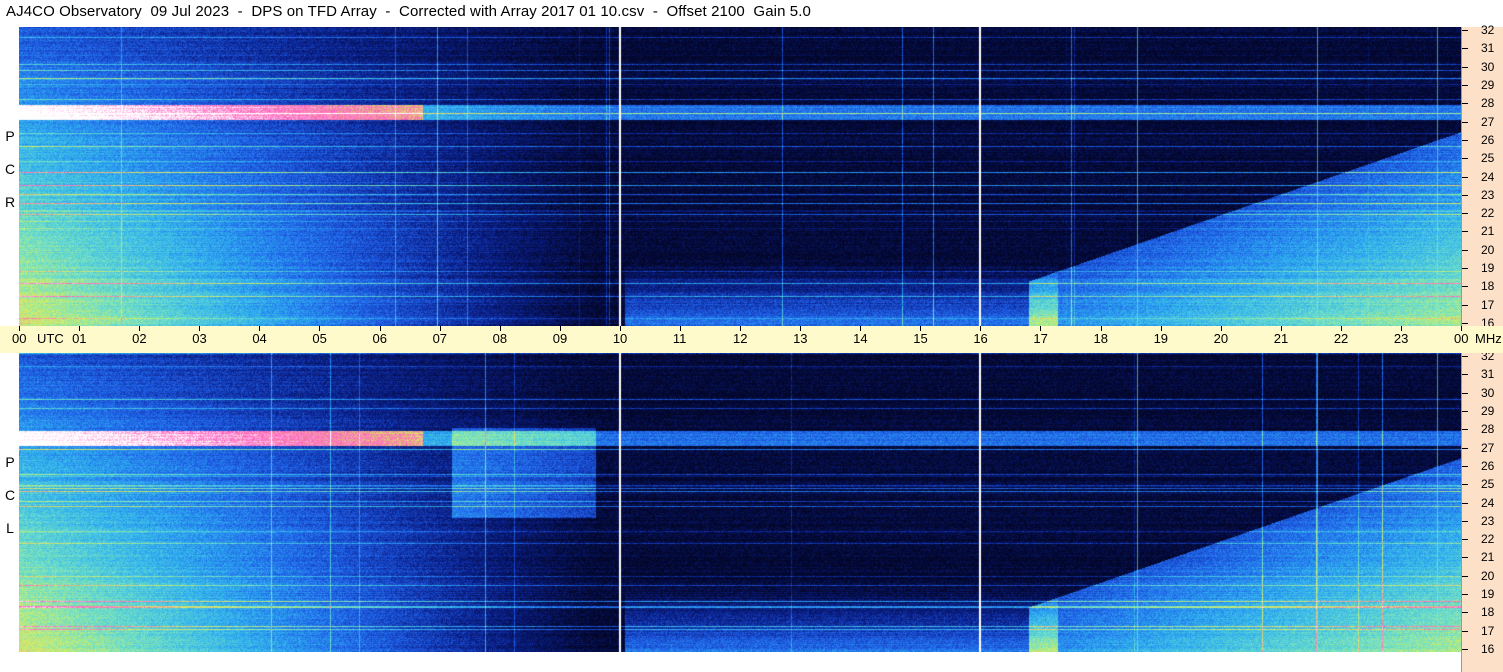 The image size is (1503, 672). I want to click on time-tick-label: 21, so click(1281, 338).